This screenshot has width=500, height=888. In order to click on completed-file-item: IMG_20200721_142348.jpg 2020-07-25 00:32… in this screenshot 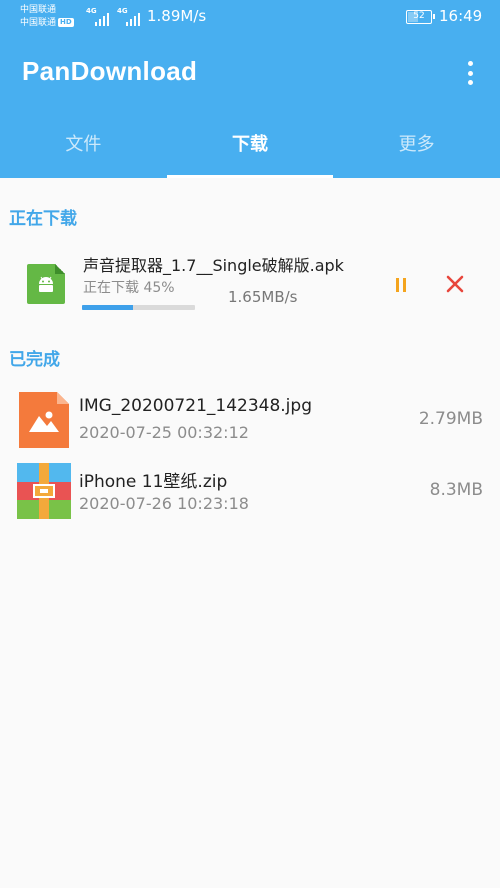, I will do `click(250, 421)`.